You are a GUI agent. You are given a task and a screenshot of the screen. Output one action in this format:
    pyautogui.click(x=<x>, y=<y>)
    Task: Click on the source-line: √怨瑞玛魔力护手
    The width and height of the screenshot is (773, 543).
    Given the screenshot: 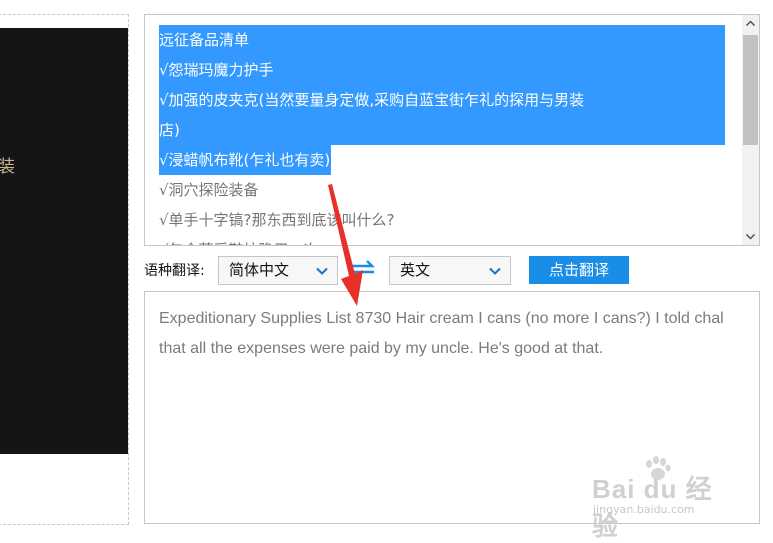 What is the action you would take?
    pyautogui.click(x=442, y=70)
    